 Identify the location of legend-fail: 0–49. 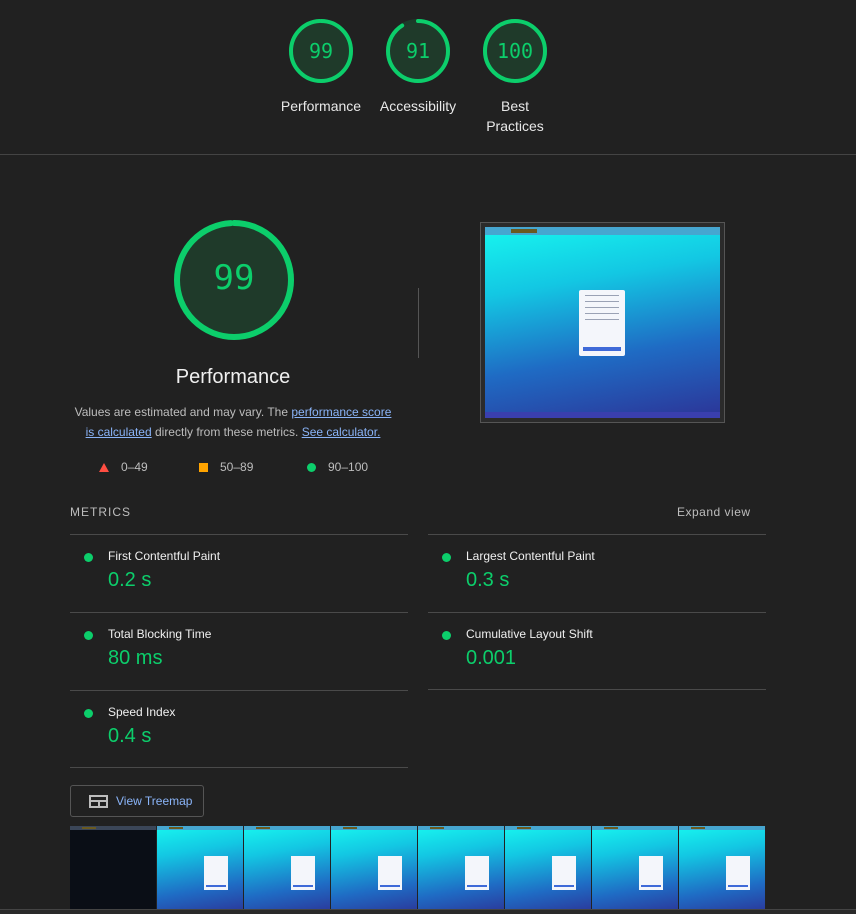
(123, 467).